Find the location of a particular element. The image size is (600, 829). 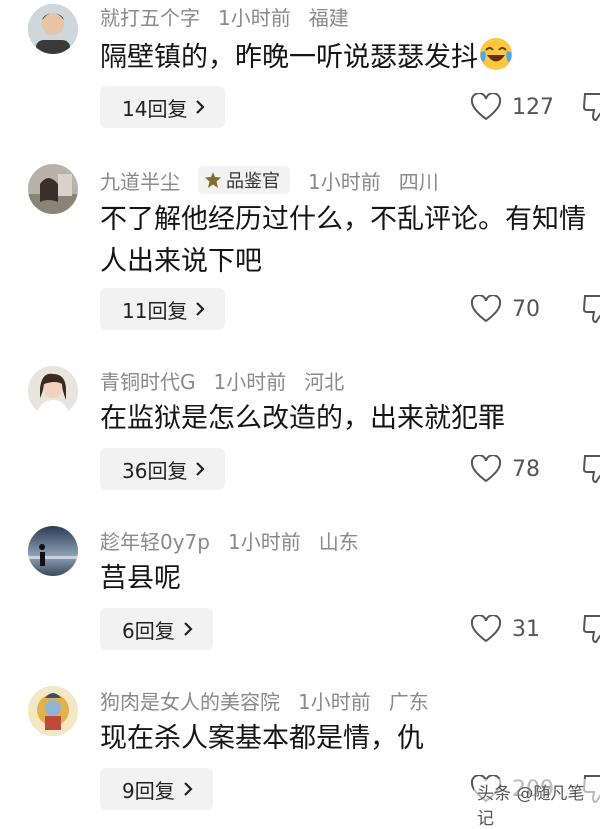

watermark: 头条 @随凡笔记 is located at coordinates (537, 804).